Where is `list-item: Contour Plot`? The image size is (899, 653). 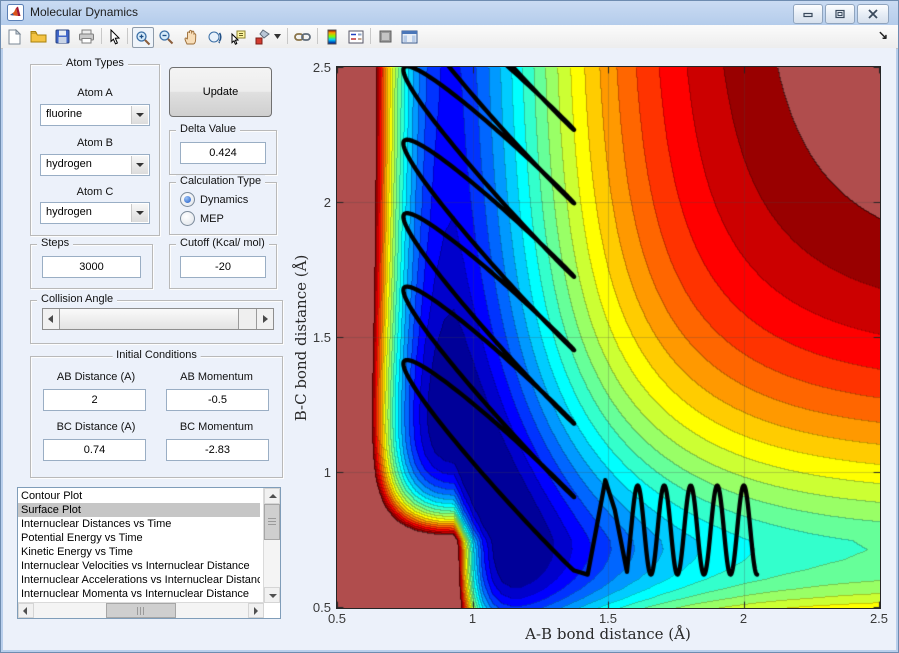
list-item: Contour Plot is located at coordinates (139, 496).